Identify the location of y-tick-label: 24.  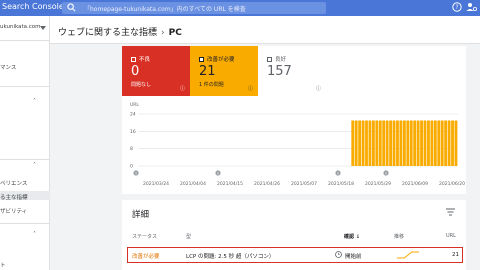
(133, 115).